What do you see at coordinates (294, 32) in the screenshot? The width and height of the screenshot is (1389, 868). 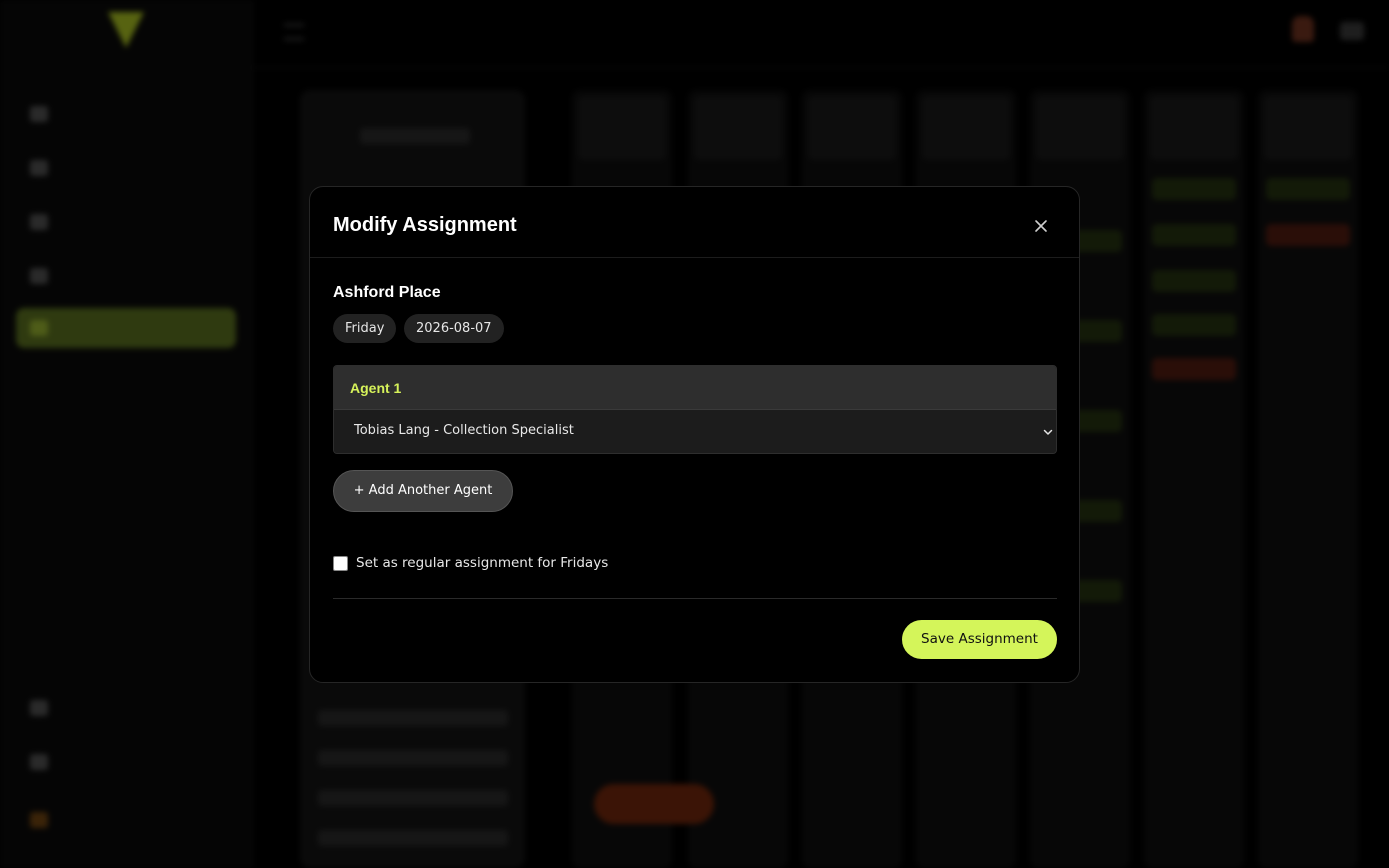 I see `menu-icon` at bounding box center [294, 32].